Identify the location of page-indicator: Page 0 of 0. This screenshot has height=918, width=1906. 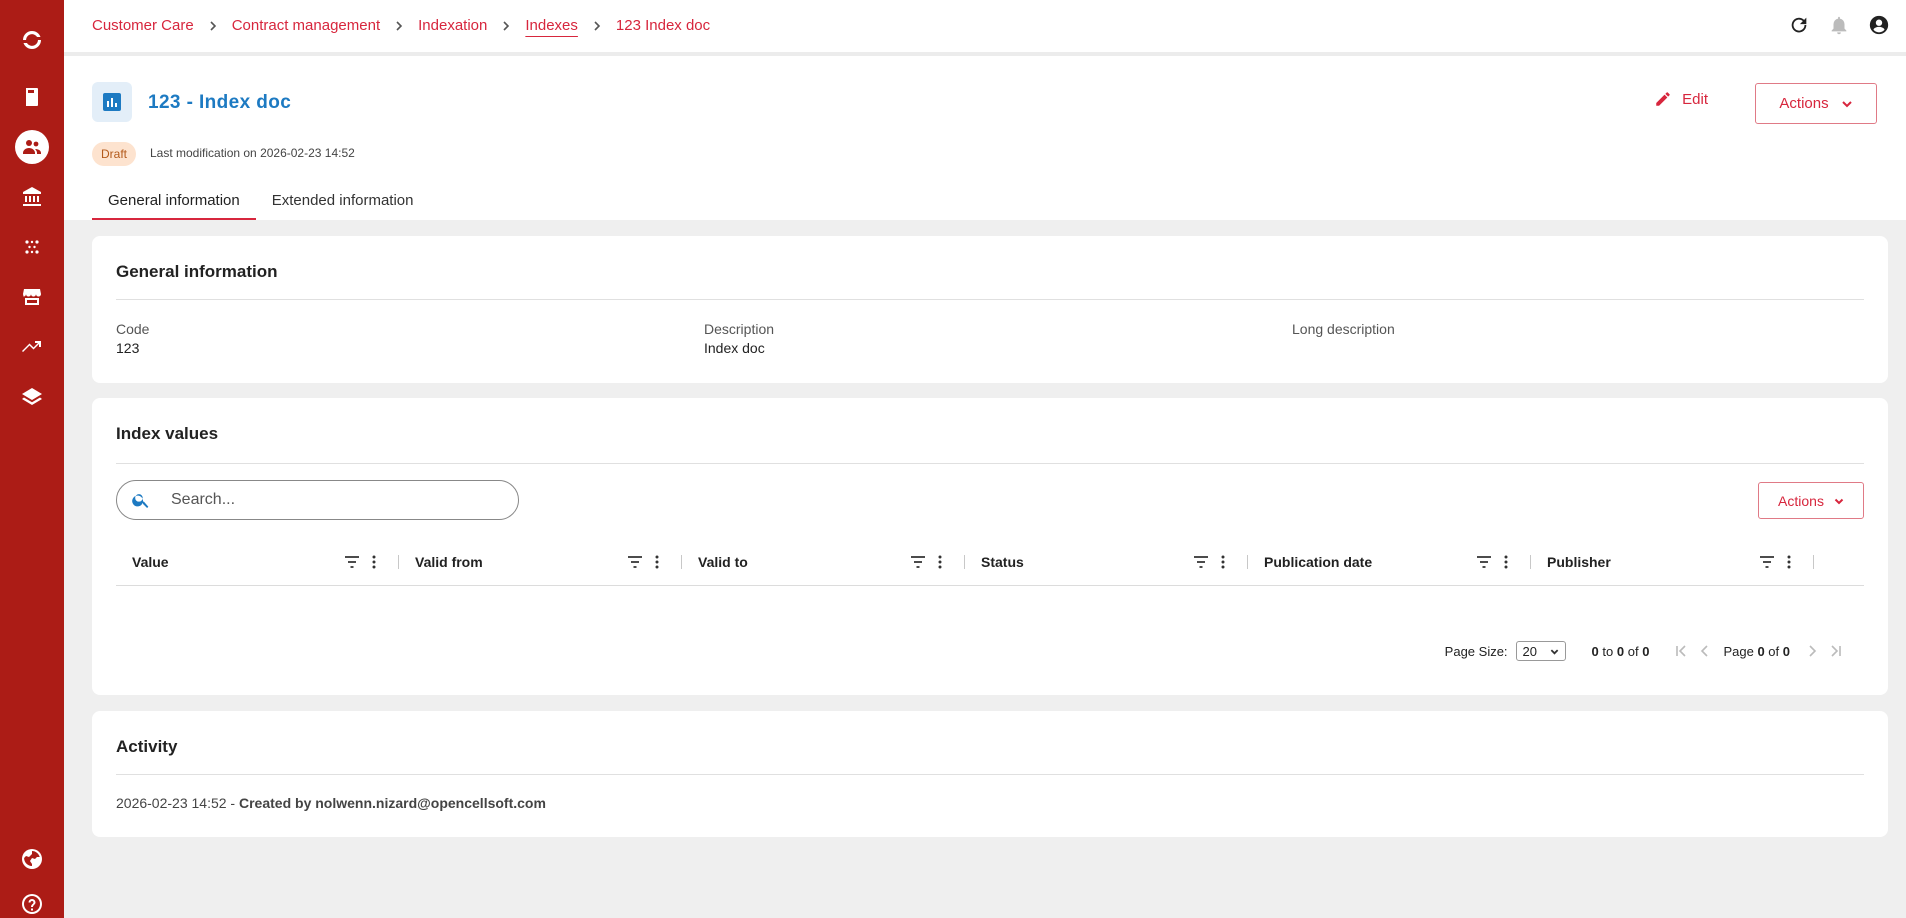
(1756, 651).